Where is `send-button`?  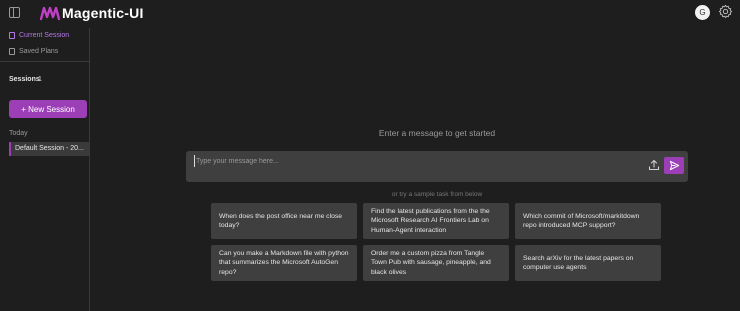 send-button is located at coordinates (674, 165).